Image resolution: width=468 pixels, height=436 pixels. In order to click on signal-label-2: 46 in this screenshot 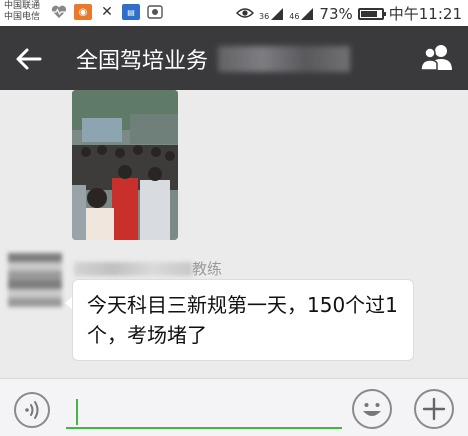, I will do `click(294, 16)`.